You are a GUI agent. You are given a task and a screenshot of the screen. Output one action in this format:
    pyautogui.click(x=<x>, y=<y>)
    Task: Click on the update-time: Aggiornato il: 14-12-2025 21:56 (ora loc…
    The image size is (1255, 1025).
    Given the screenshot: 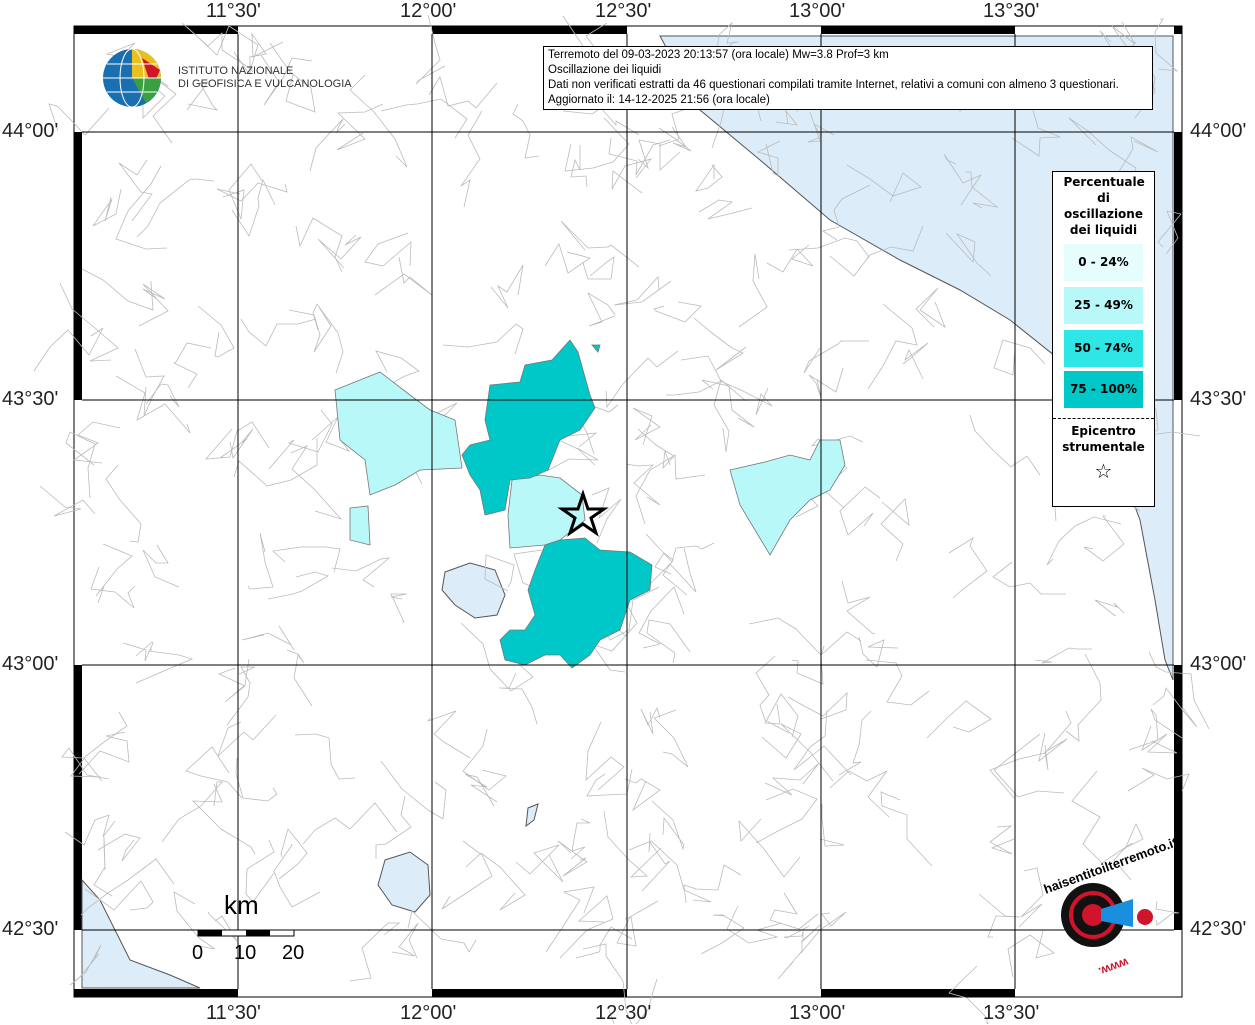 What is the action you would take?
    pyautogui.click(x=659, y=100)
    